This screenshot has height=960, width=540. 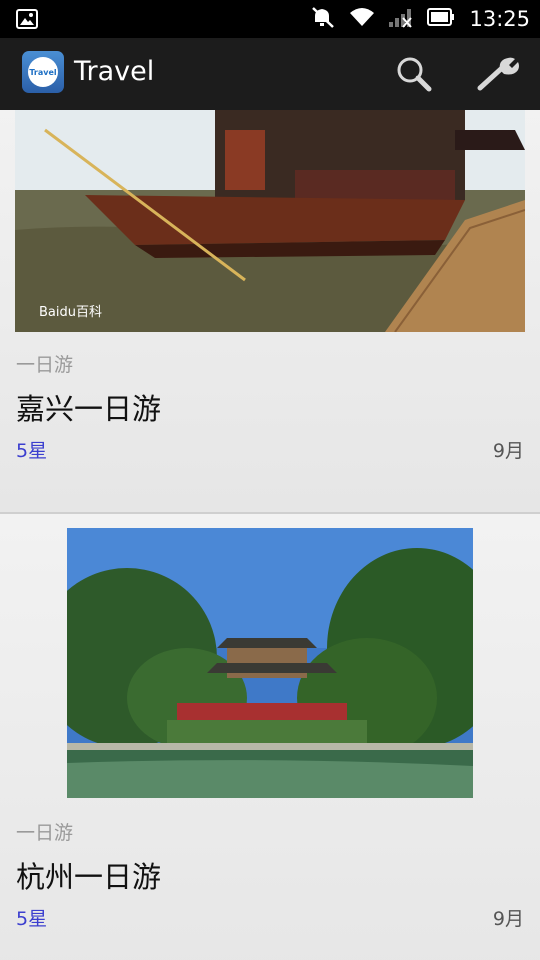 What do you see at coordinates (270, 74) in the screenshot?
I see `action-bar: Travel Travel` at bounding box center [270, 74].